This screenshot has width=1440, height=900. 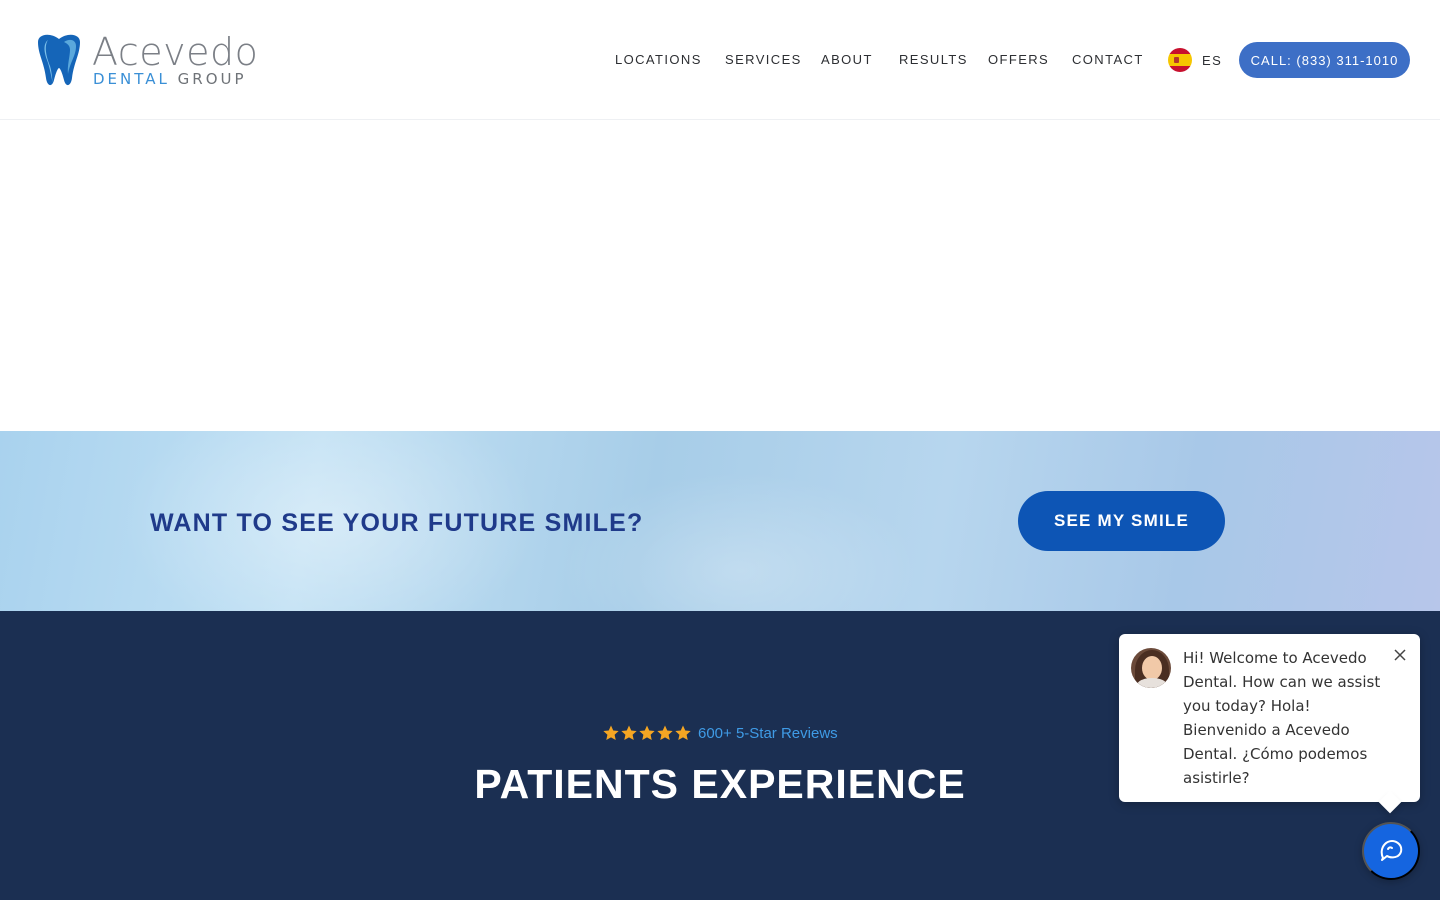 What do you see at coordinates (1195, 60) in the screenshot?
I see `language-switcher: ES` at bounding box center [1195, 60].